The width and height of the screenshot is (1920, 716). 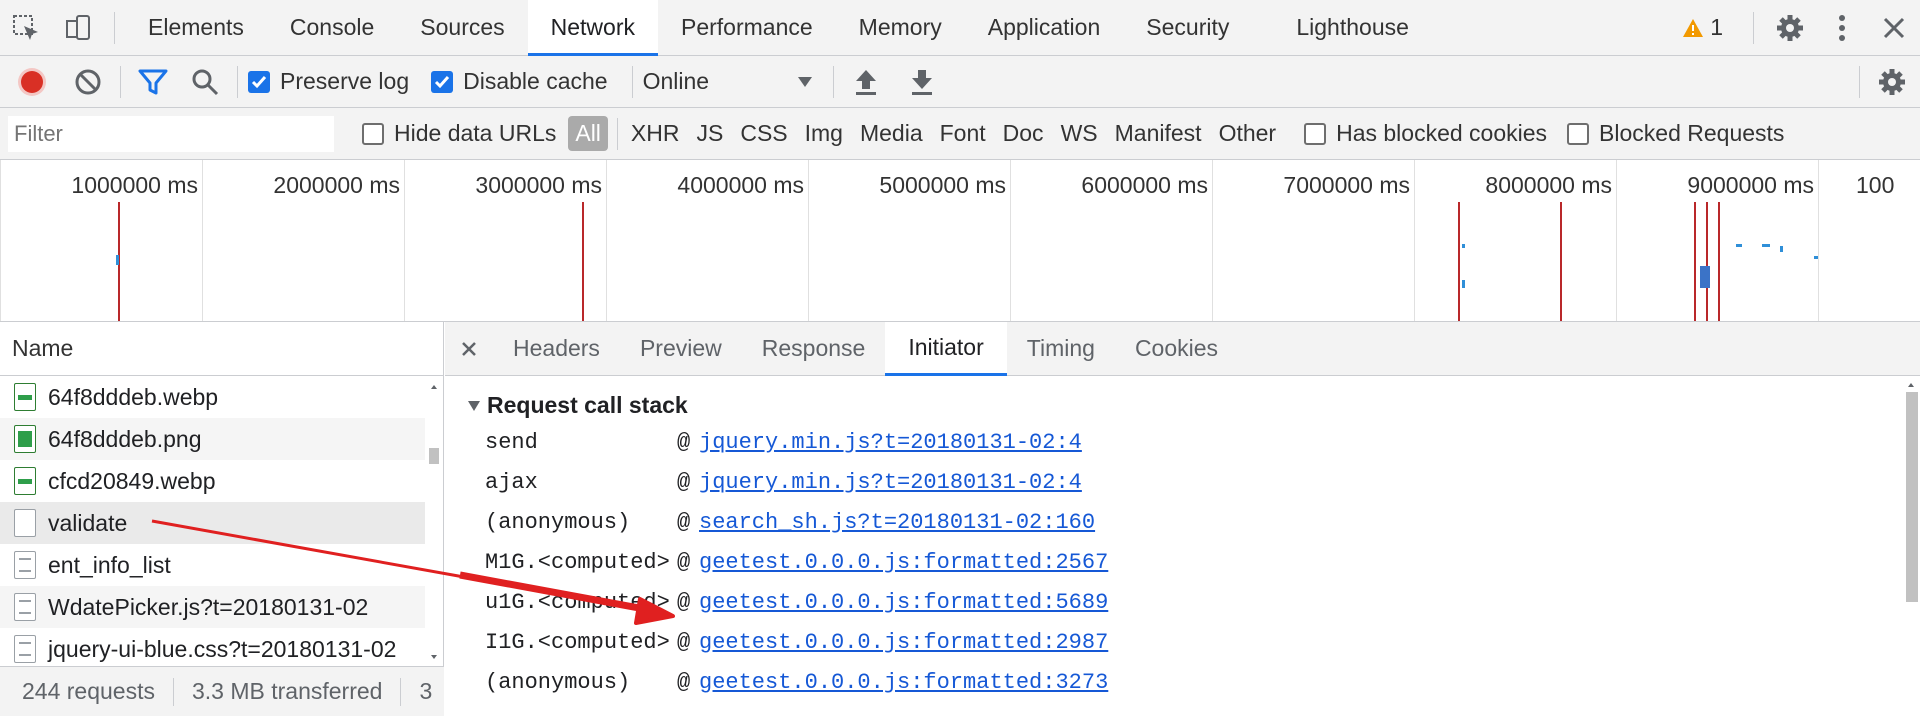 What do you see at coordinates (747, 28) in the screenshot?
I see `tab-performance: Performance` at bounding box center [747, 28].